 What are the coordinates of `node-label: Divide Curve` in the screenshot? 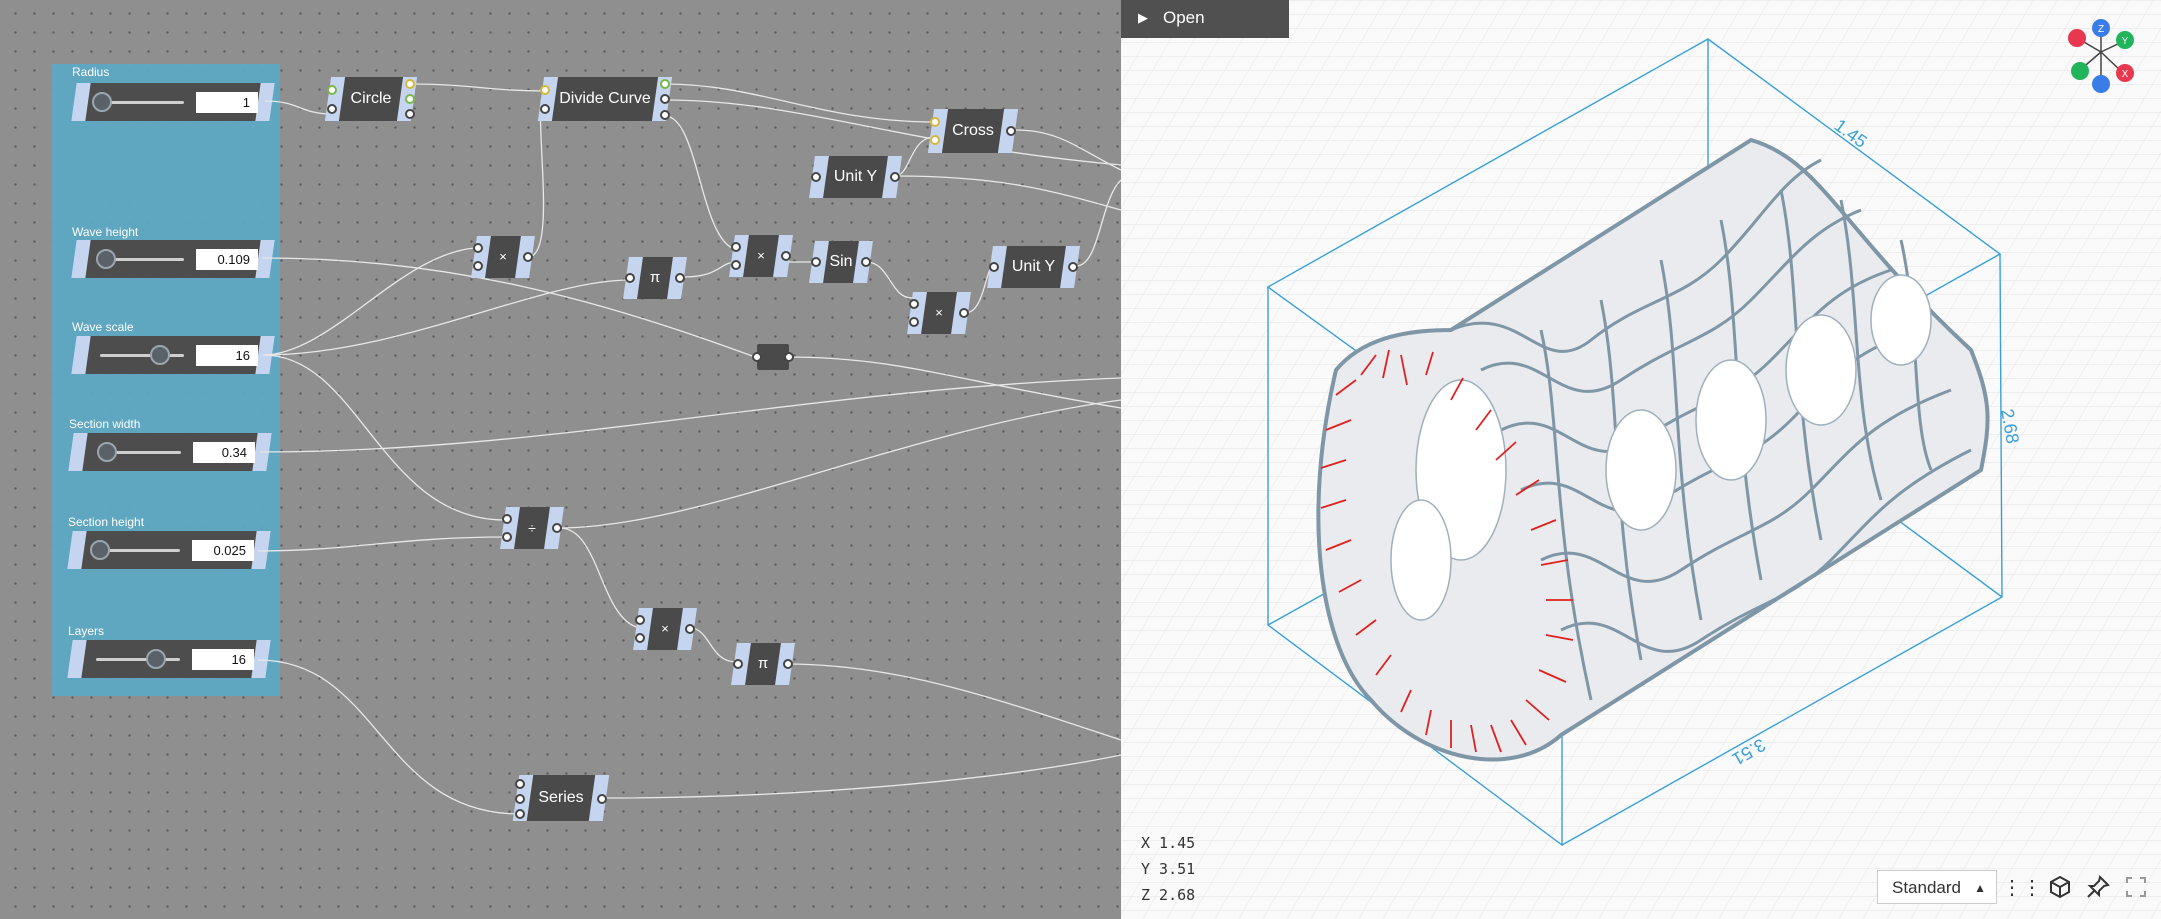 It's located at (605, 98).